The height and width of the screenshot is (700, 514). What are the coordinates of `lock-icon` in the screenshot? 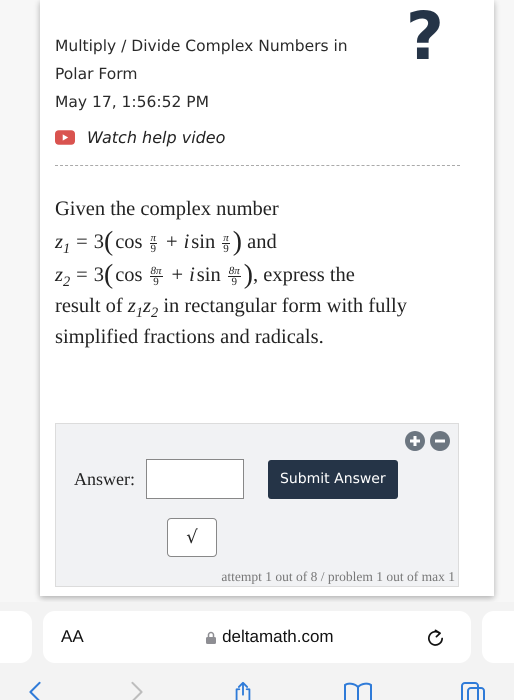 It's located at (211, 637).